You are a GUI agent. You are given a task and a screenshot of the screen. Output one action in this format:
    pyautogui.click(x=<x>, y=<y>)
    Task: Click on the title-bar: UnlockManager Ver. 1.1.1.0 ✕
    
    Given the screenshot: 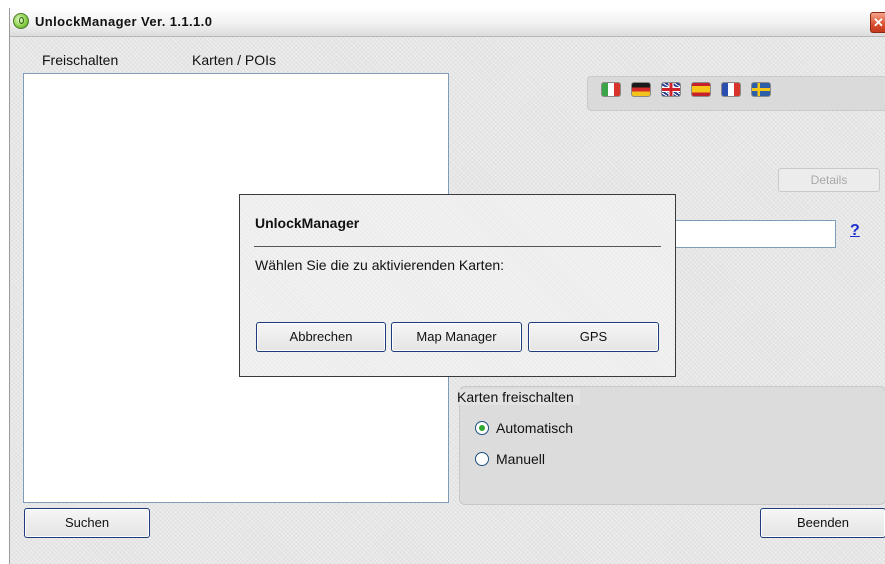 What is the action you would take?
    pyautogui.click(x=447, y=22)
    